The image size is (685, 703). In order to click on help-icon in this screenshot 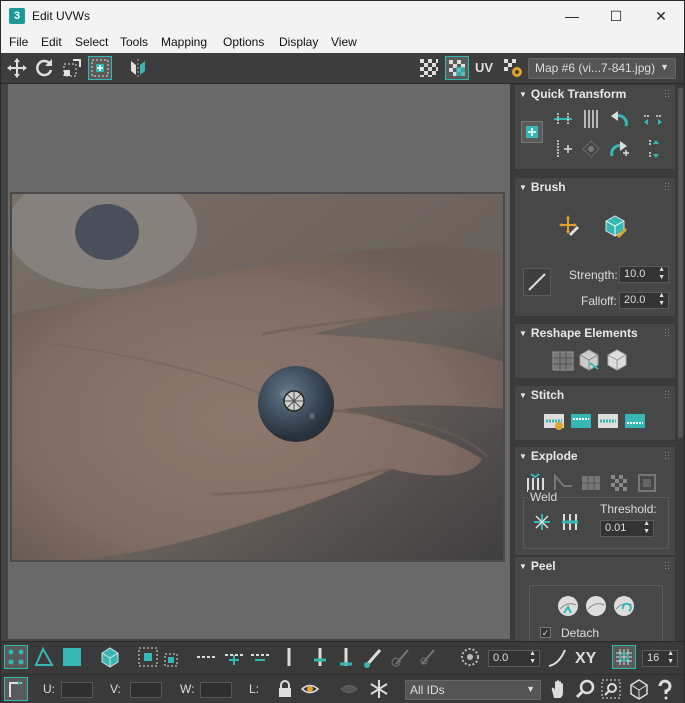, I will do `click(665, 689)`.